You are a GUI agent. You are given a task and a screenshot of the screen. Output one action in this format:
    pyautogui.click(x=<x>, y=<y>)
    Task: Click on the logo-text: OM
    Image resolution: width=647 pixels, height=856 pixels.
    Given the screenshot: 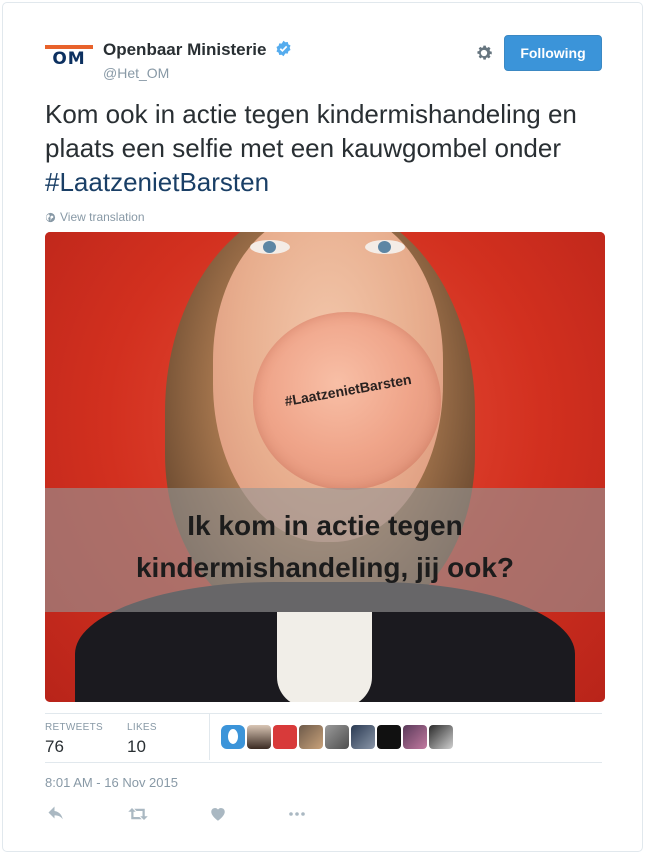 What is the action you would take?
    pyautogui.click(x=69, y=59)
    